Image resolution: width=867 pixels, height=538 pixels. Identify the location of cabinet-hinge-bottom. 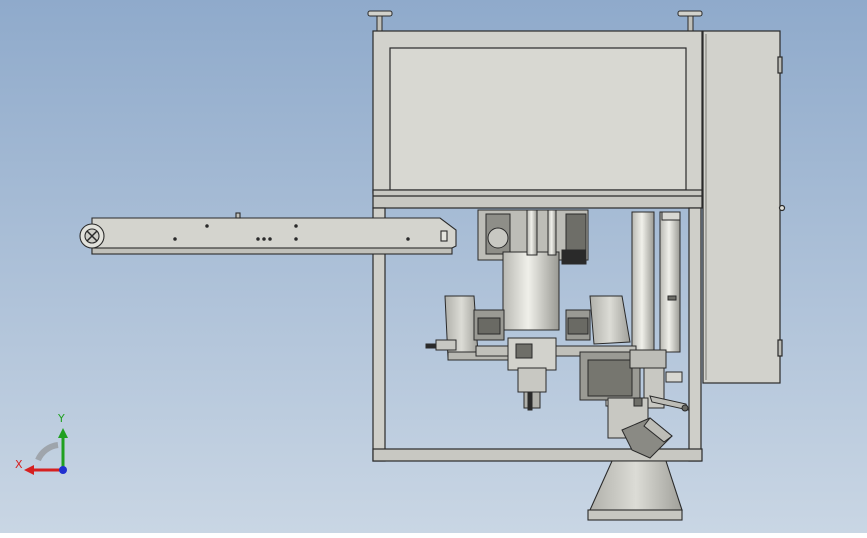
(780, 348).